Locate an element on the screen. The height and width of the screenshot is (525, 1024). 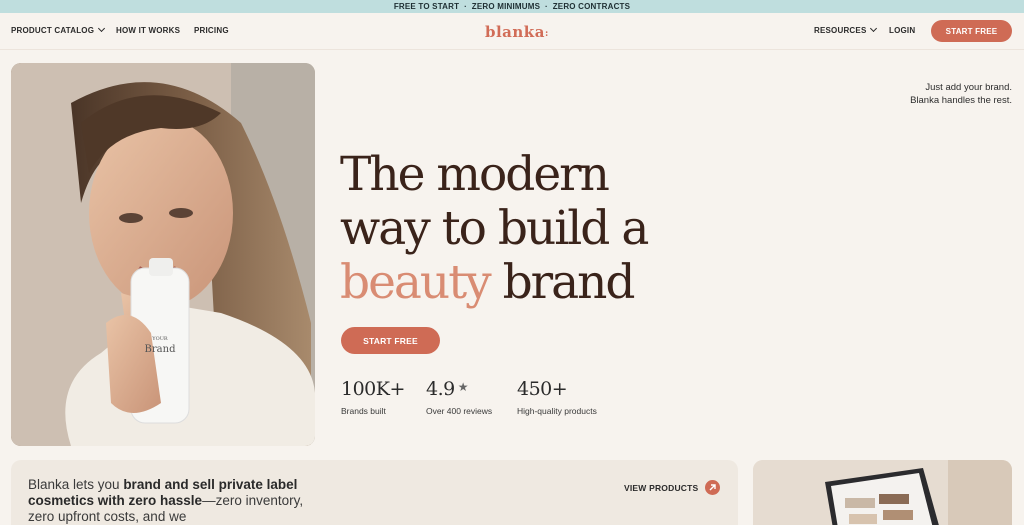
intro-text-start: Blanka lets you is located at coordinates (76, 484).